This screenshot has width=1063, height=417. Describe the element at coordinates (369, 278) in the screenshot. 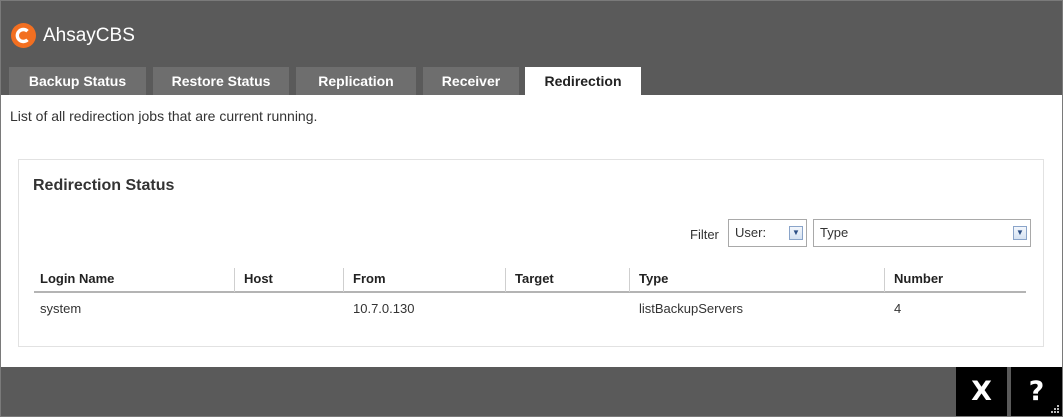

I see `column-header-from: From` at that location.